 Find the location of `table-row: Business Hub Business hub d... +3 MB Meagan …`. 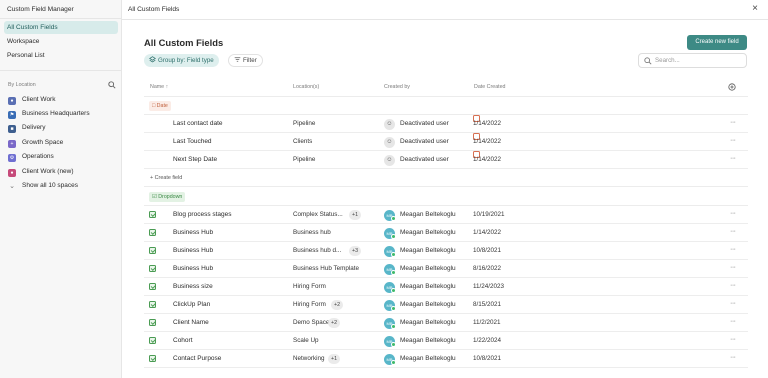

table-row: Business Hub Business hub d... +3 MB Meagan … is located at coordinates (446, 251).